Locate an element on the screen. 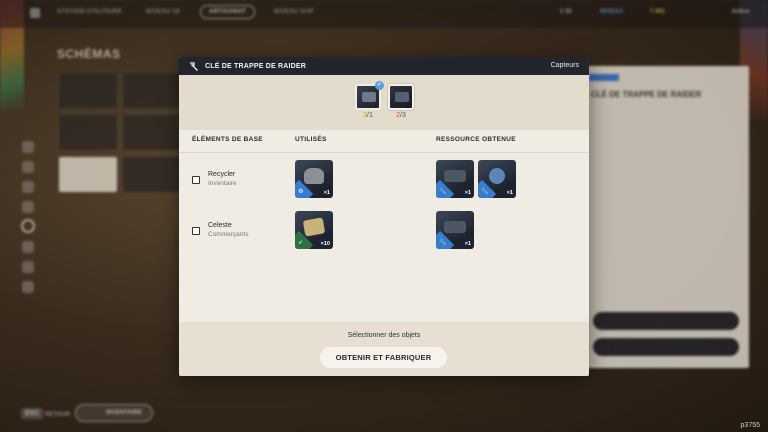 This screenshot has width=768, height=432. schemas-heading: SCHÉMAS is located at coordinates (89, 54).